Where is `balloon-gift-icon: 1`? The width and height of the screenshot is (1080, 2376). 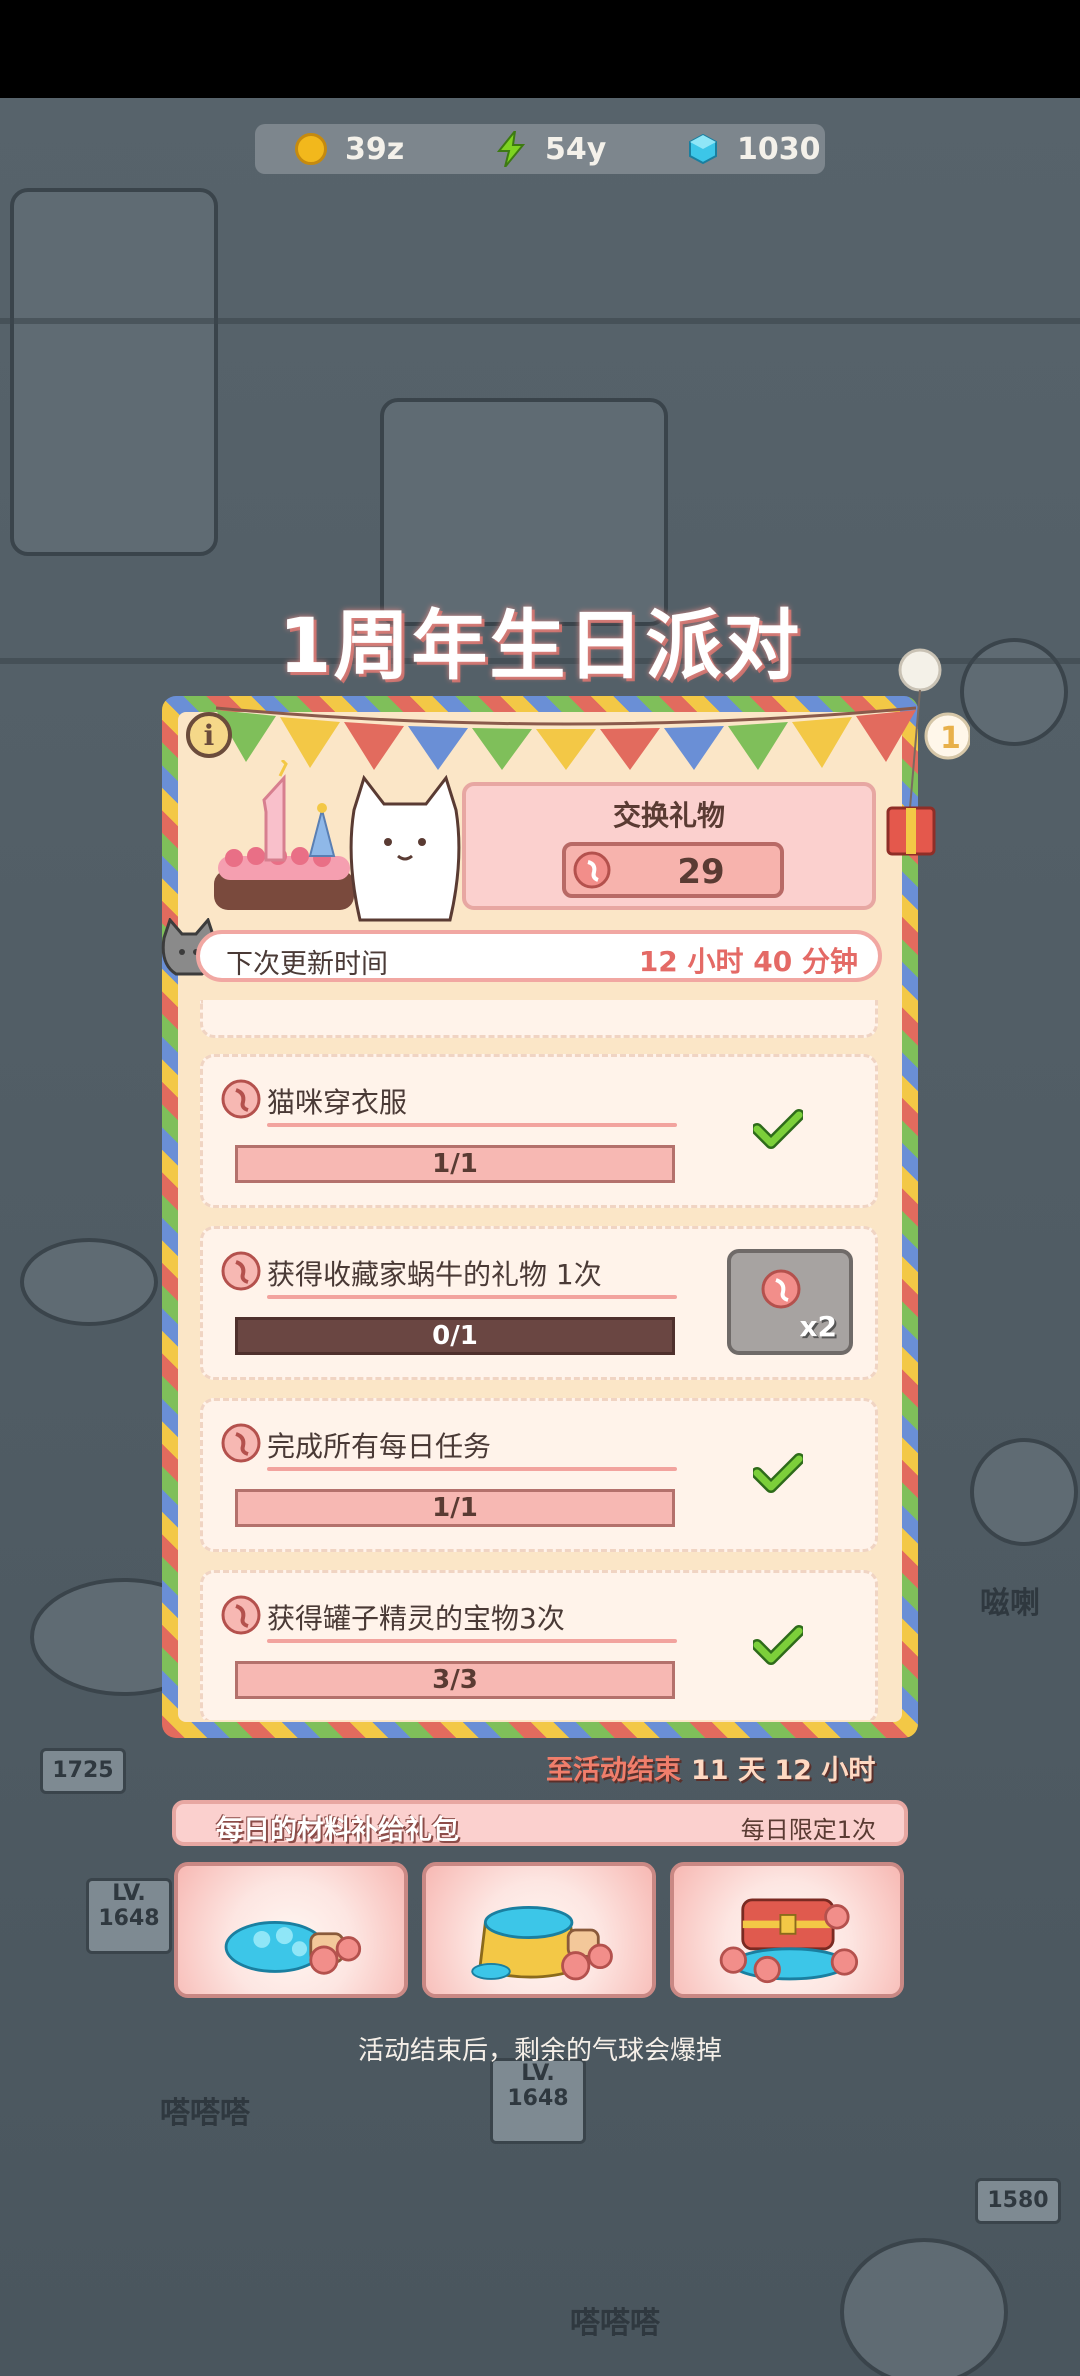 balloon-gift-icon: 1 is located at coordinates (925, 758).